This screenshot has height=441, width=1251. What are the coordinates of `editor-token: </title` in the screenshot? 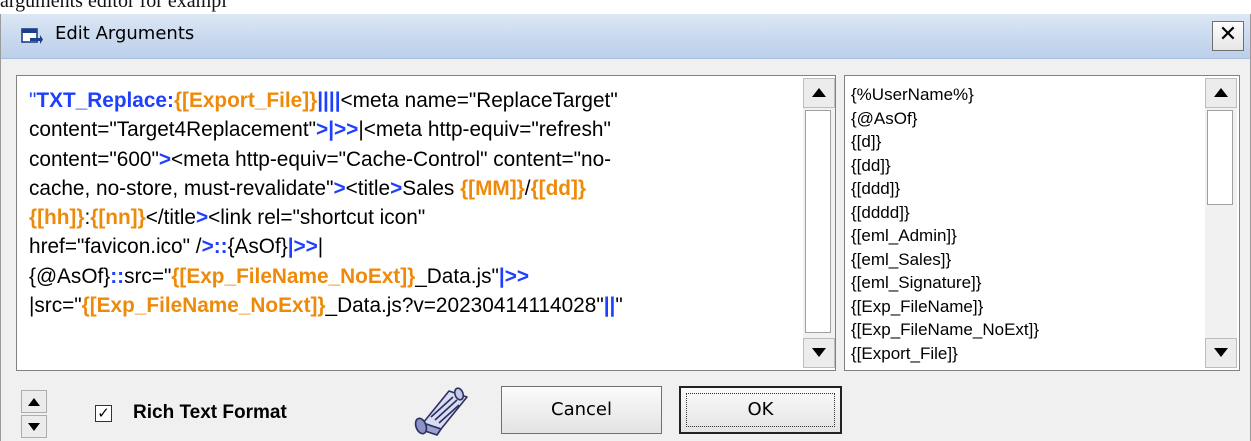 It's located at (170, 218).